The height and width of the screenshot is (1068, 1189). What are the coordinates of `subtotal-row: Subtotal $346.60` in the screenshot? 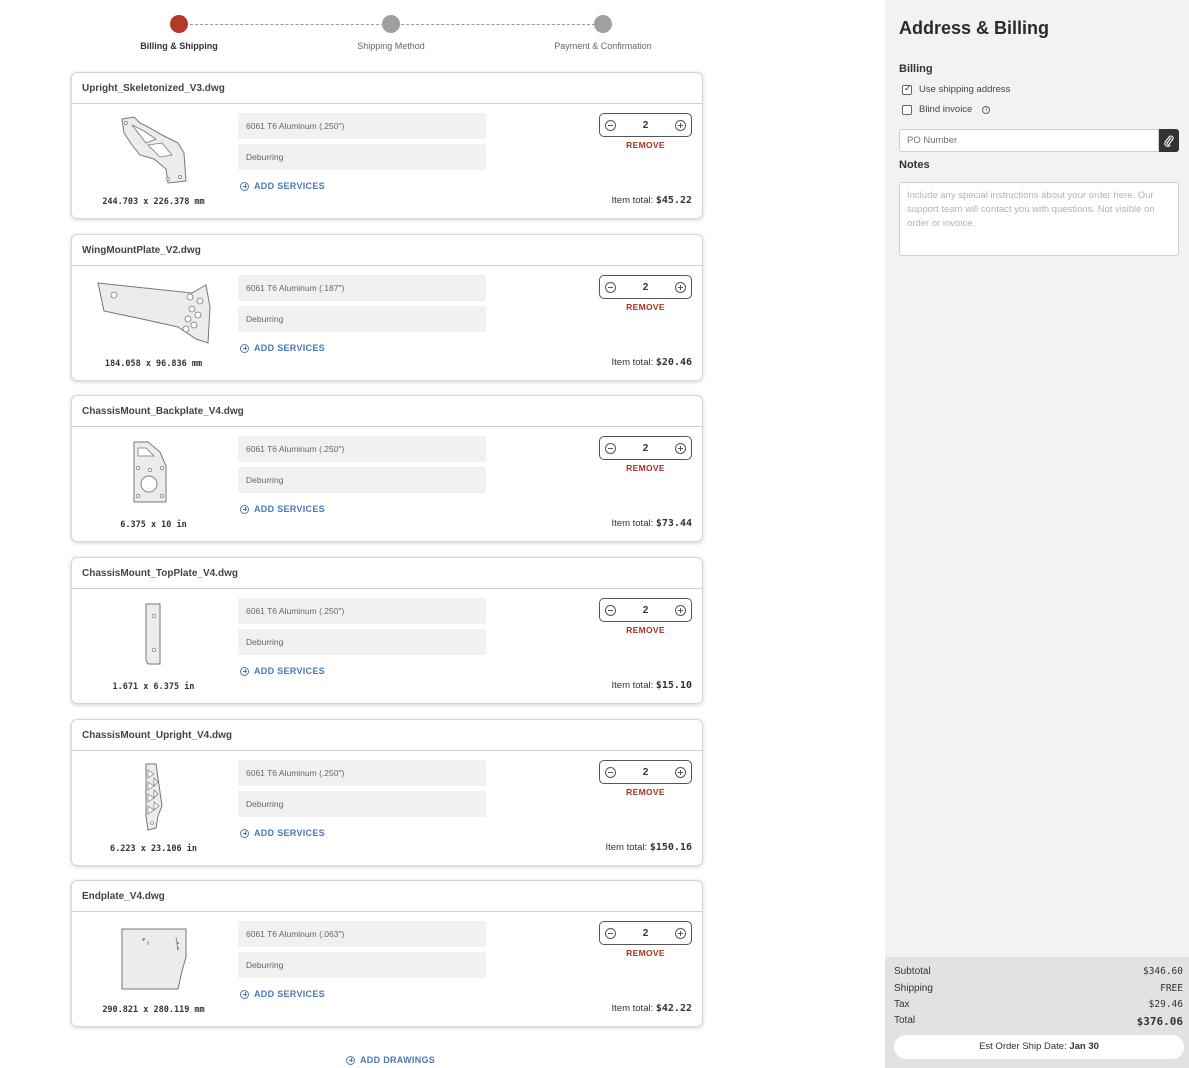 It's located at (1038, 971).